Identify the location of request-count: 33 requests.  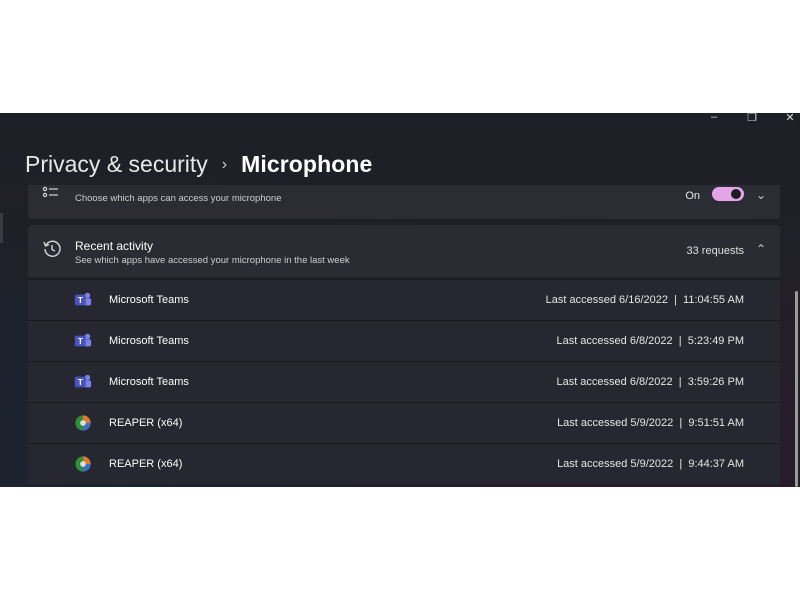
(715, 251).